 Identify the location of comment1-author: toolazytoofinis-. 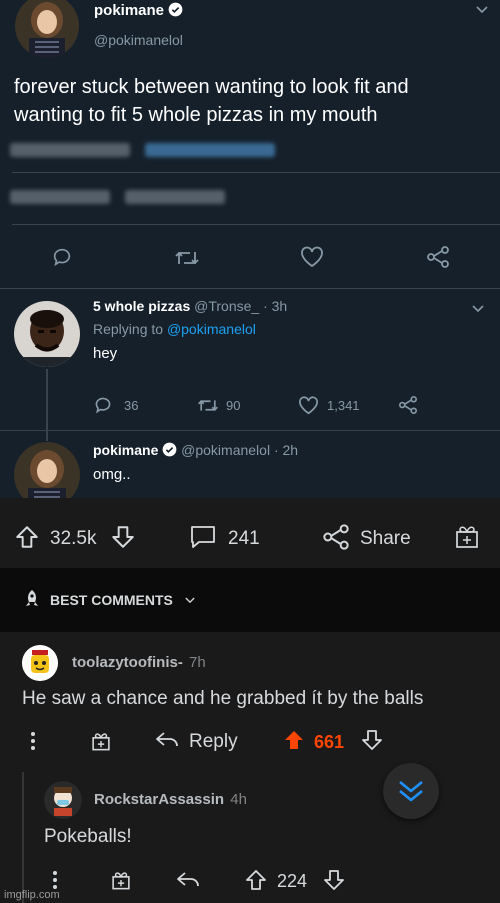
(127, 662).